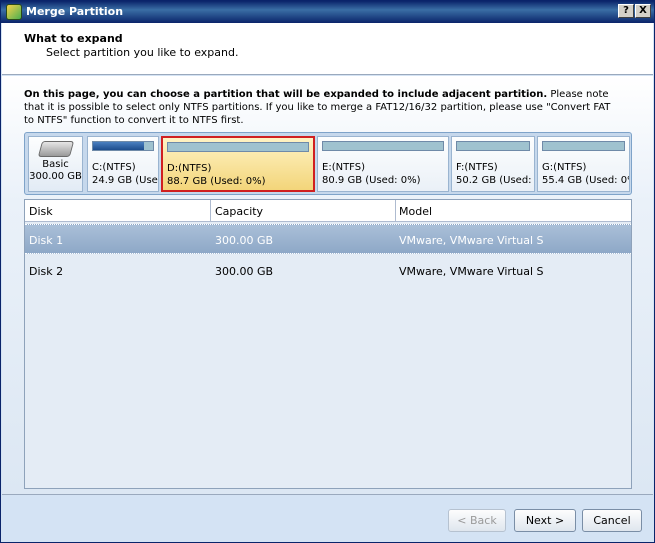  What do you see at coordinates (327, 12) in the screenshot?
I see `title-bar: Merge Partition ? X` at bounding box center [327, 12].